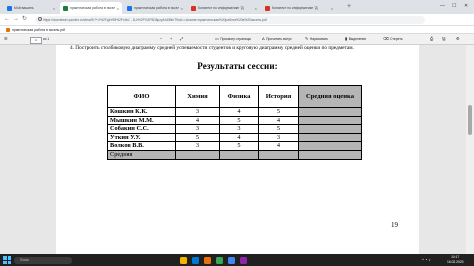 This screenshot has height=266, width=474. What do you see at coordinates (432, 39) in the screenshot?
I see `print-icon: ⎙` at bounding box center [432, 39].